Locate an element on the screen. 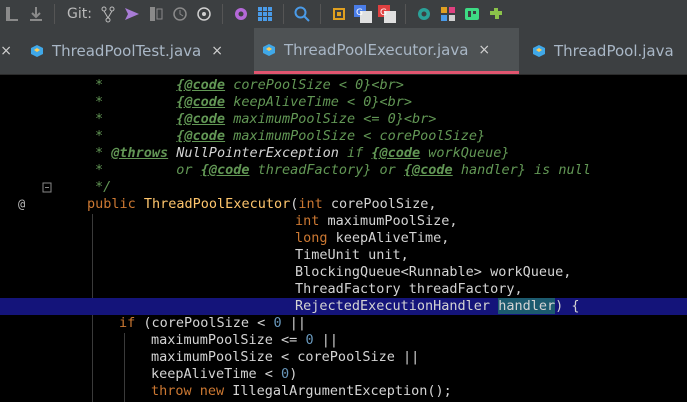 This screenshot has height=402, width=687. code-line: maximumPoolSize < corePoolSize || is located at coordinates (285, 357).